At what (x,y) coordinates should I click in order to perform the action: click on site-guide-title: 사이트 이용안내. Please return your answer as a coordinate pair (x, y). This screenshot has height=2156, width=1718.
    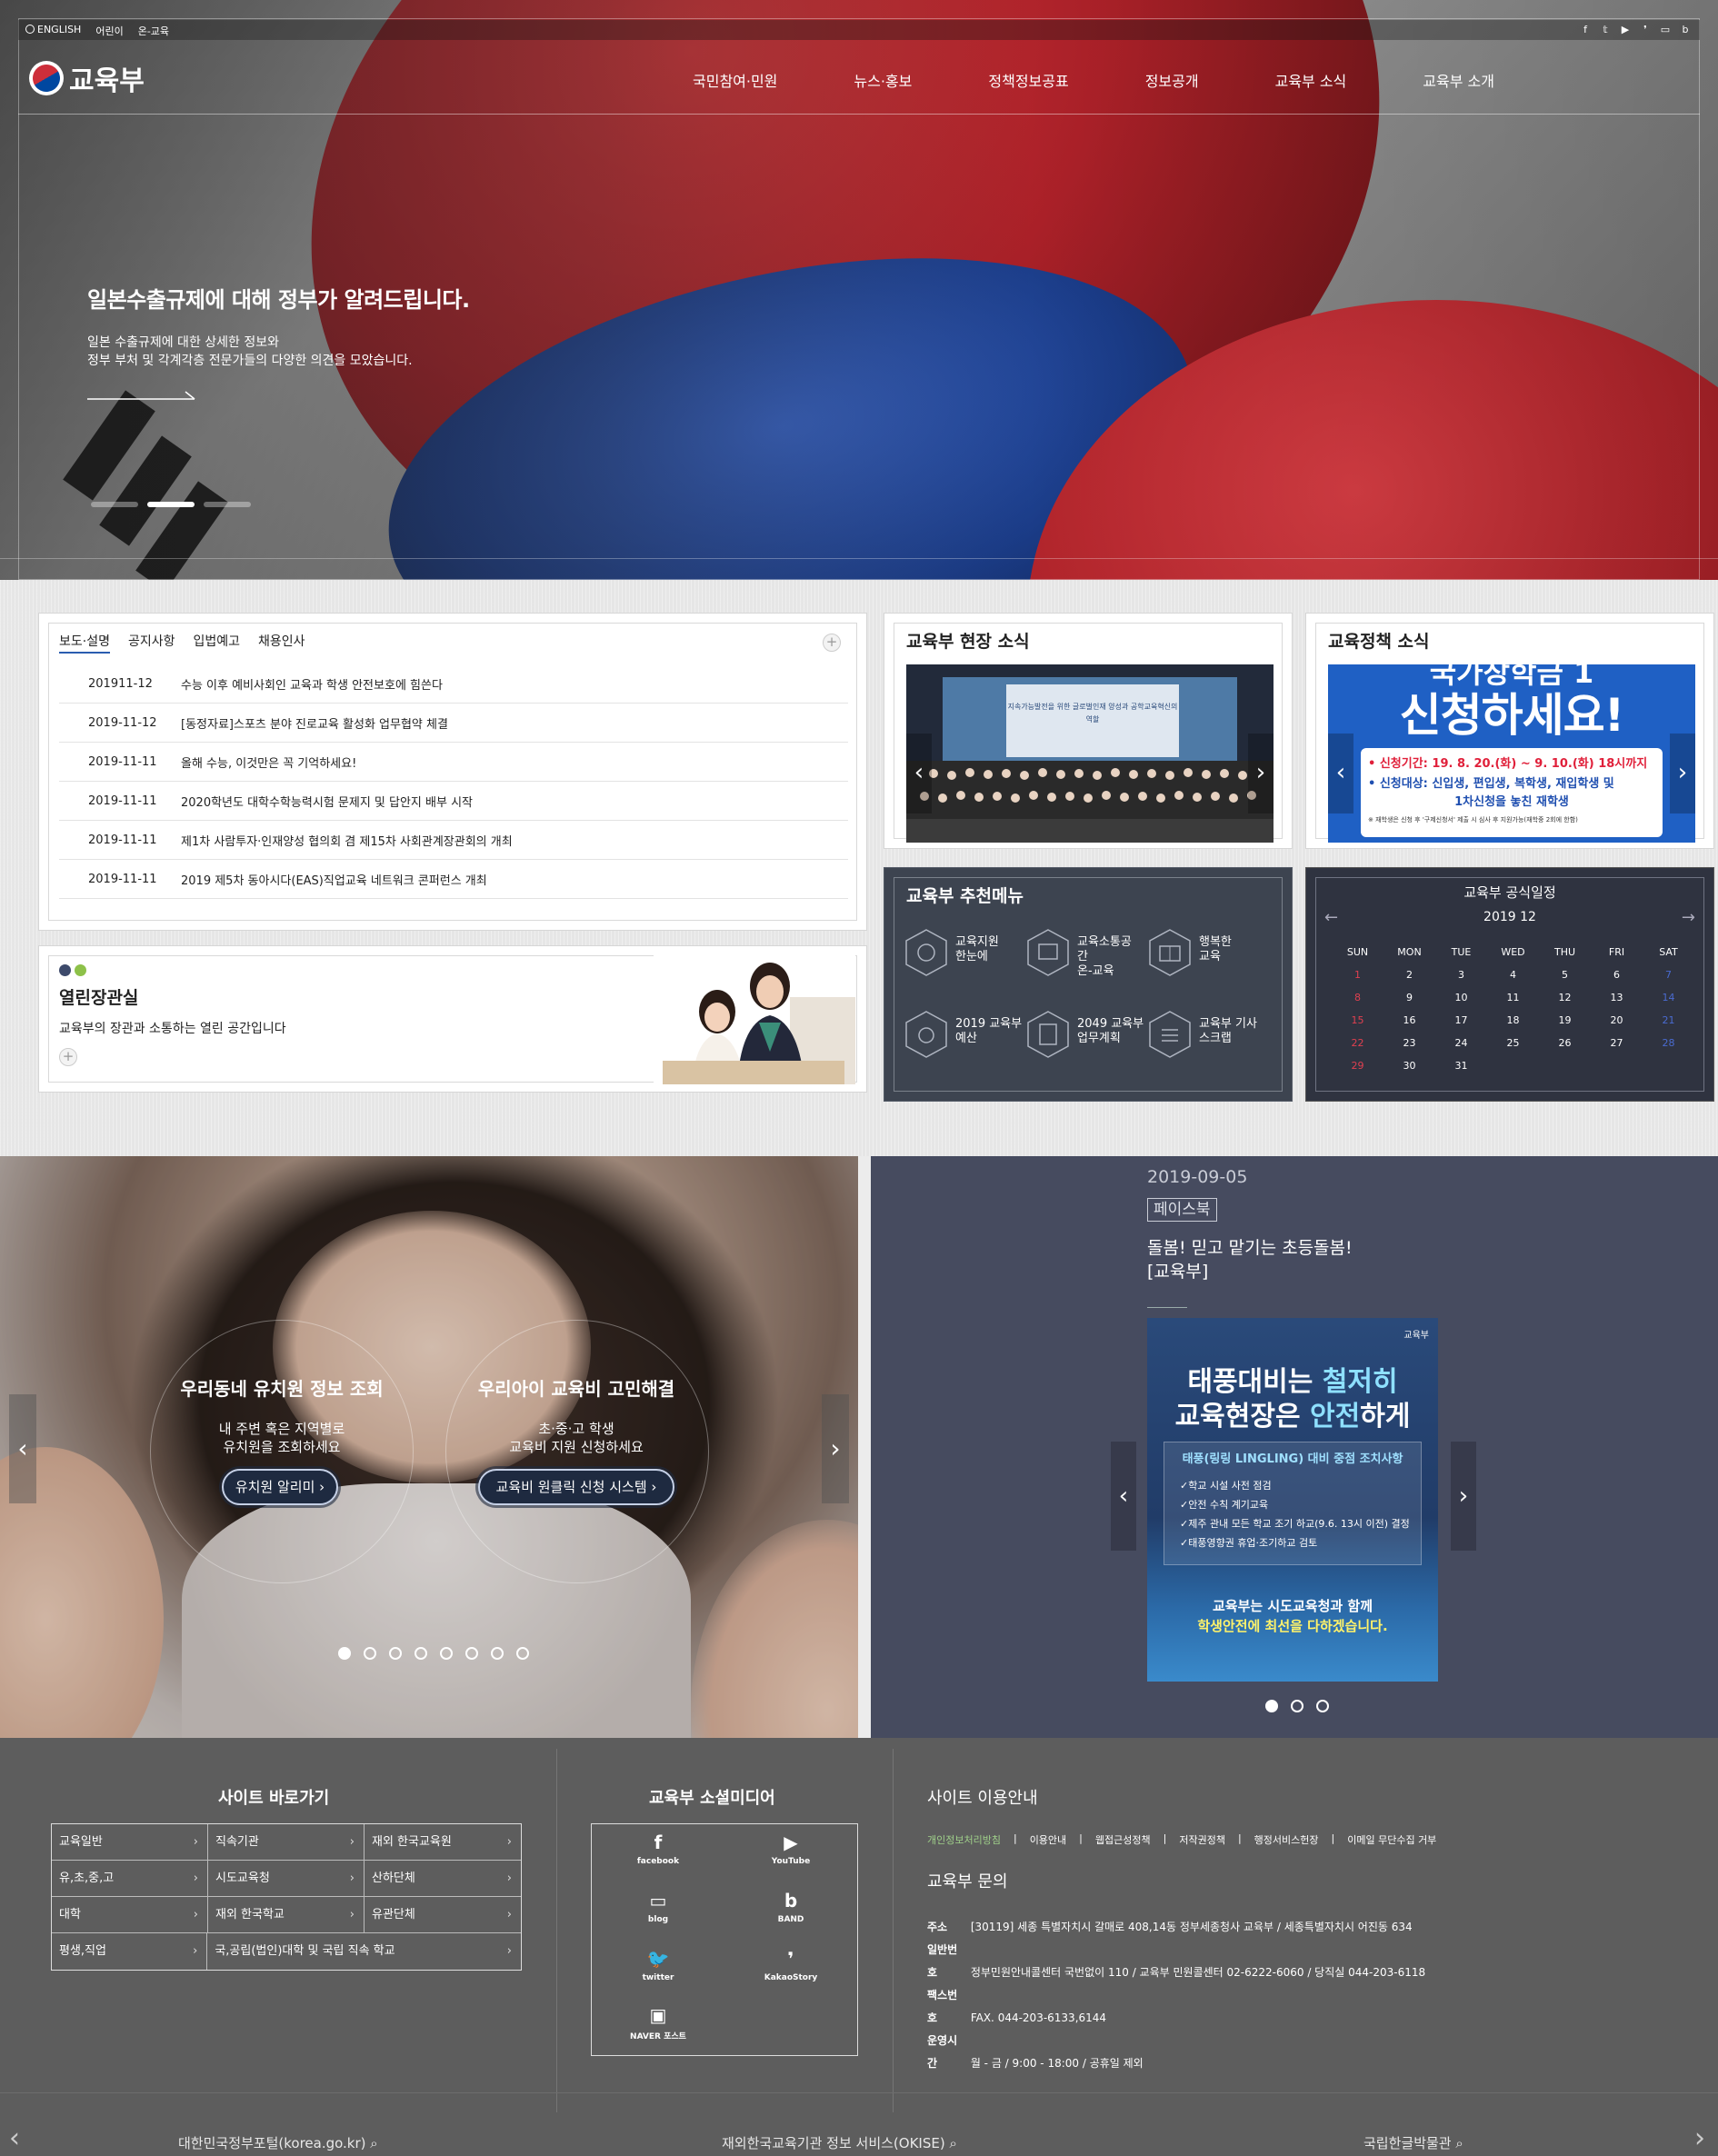
    Looking at the image, I should click on (982, 1798).